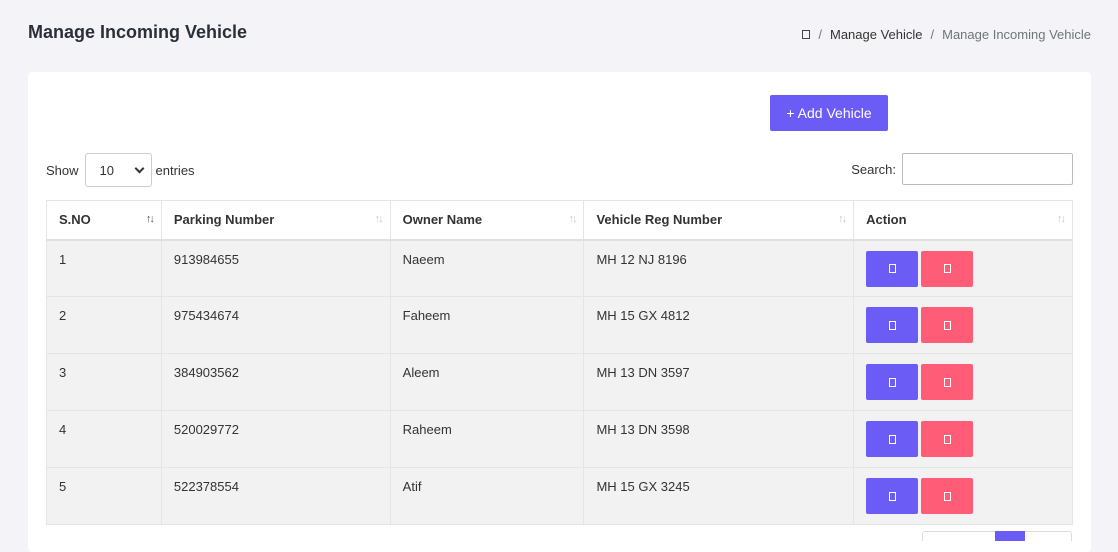 The width and height of the screenshot is (1118, 552). I want to click on cell-vehicle-reg: MH 15 GX 4812, so click(719, 325).